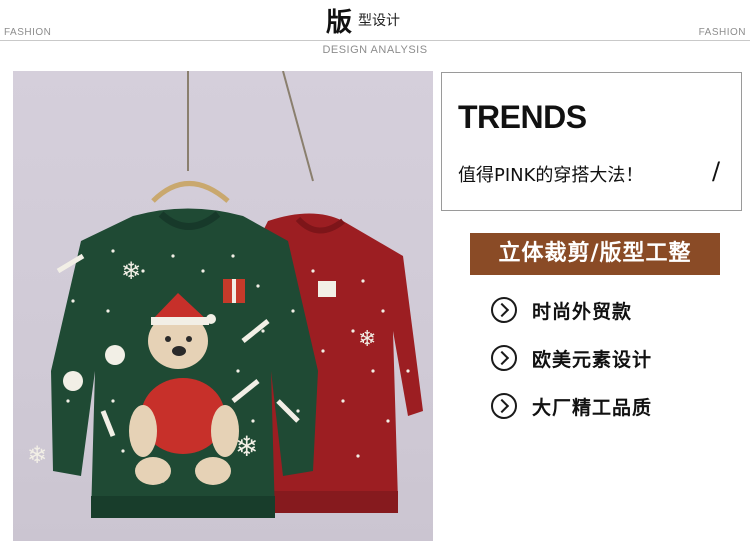 This screenshot has width=750, height=541. I want to click on feature-label: 时尚外贸款, so click(582, 311).